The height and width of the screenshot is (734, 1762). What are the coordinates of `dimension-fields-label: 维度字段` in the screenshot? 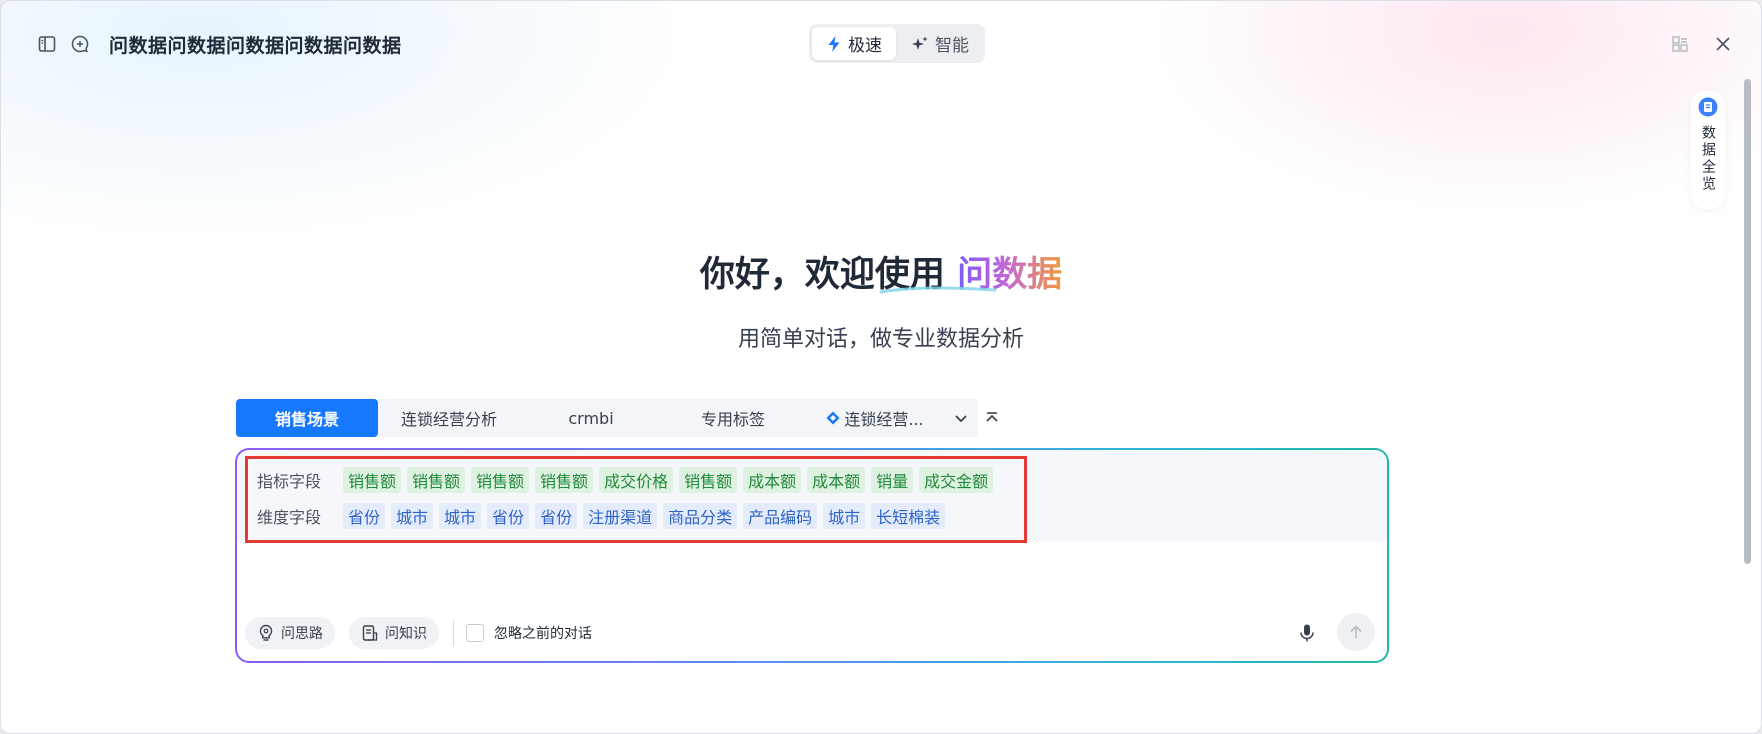 It's located at (289, 517).